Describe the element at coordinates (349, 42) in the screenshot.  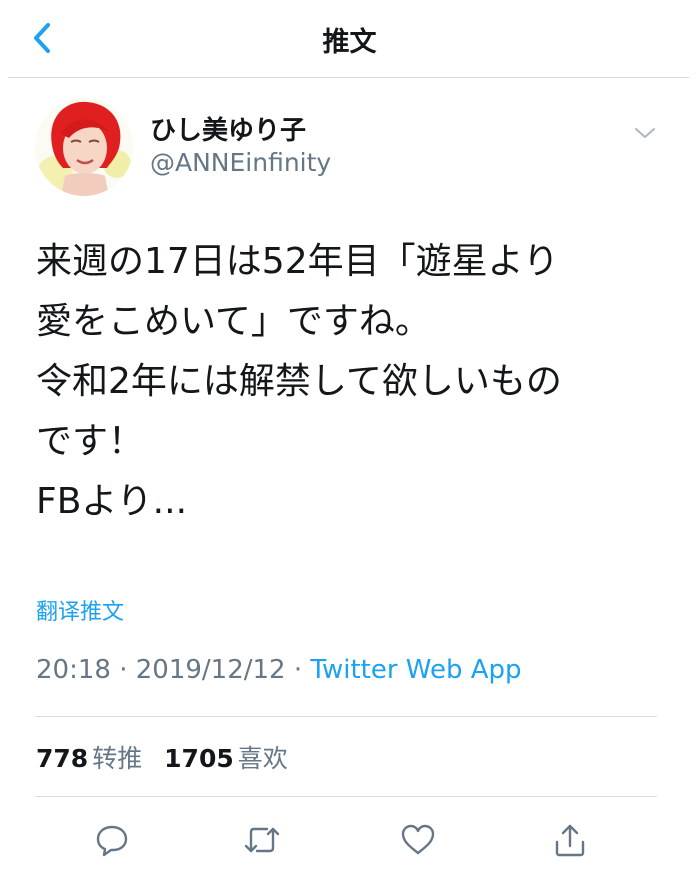
I see `page-title: 推文` at that location.